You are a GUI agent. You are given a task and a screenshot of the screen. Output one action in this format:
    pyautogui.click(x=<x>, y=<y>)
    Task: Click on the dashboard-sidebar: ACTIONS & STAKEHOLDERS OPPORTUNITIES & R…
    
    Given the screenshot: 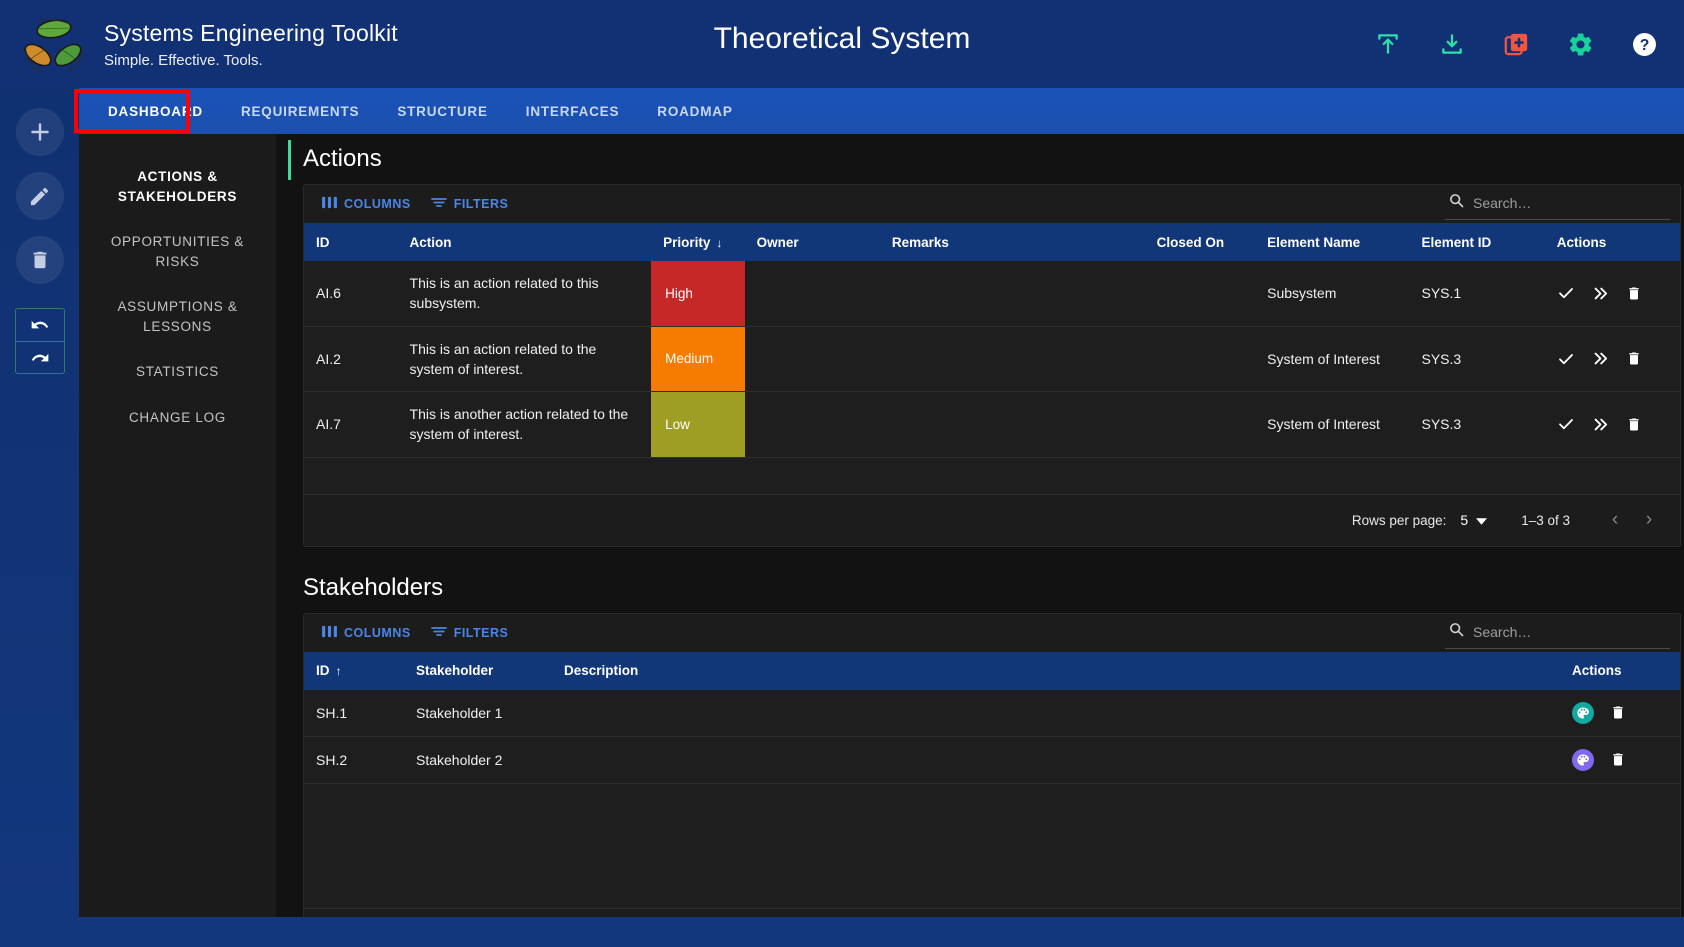 What is the action you would take?
    pyautogui.click(x=177, y=525)
    